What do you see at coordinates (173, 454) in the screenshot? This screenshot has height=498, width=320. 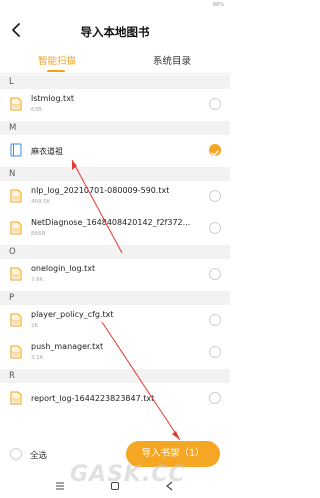 I see `import-to-shelf-button: 导入书架（1）` at bounding box center [173, 454].